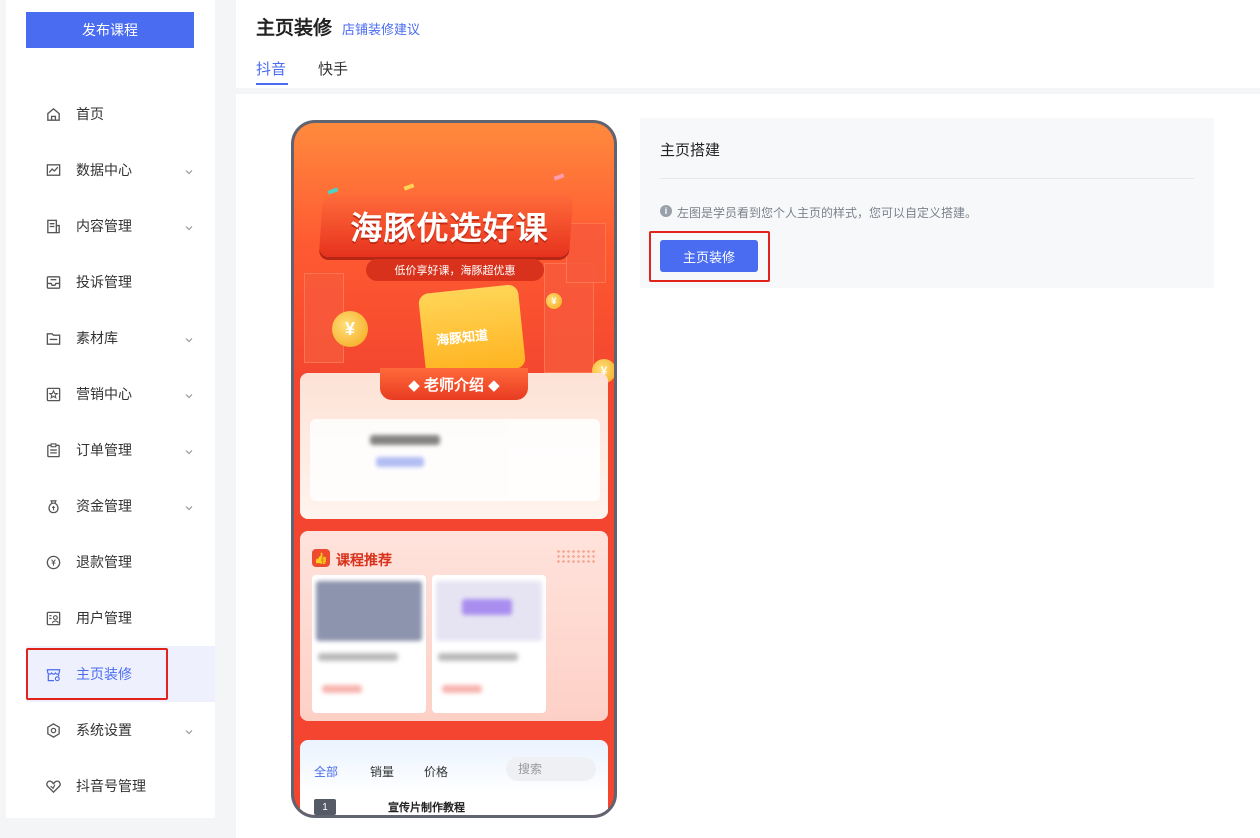 The height and width of the screenshot is (838, 1260). I want to click on sidebar-item-label: 抖音号管理, so click(111, 786).